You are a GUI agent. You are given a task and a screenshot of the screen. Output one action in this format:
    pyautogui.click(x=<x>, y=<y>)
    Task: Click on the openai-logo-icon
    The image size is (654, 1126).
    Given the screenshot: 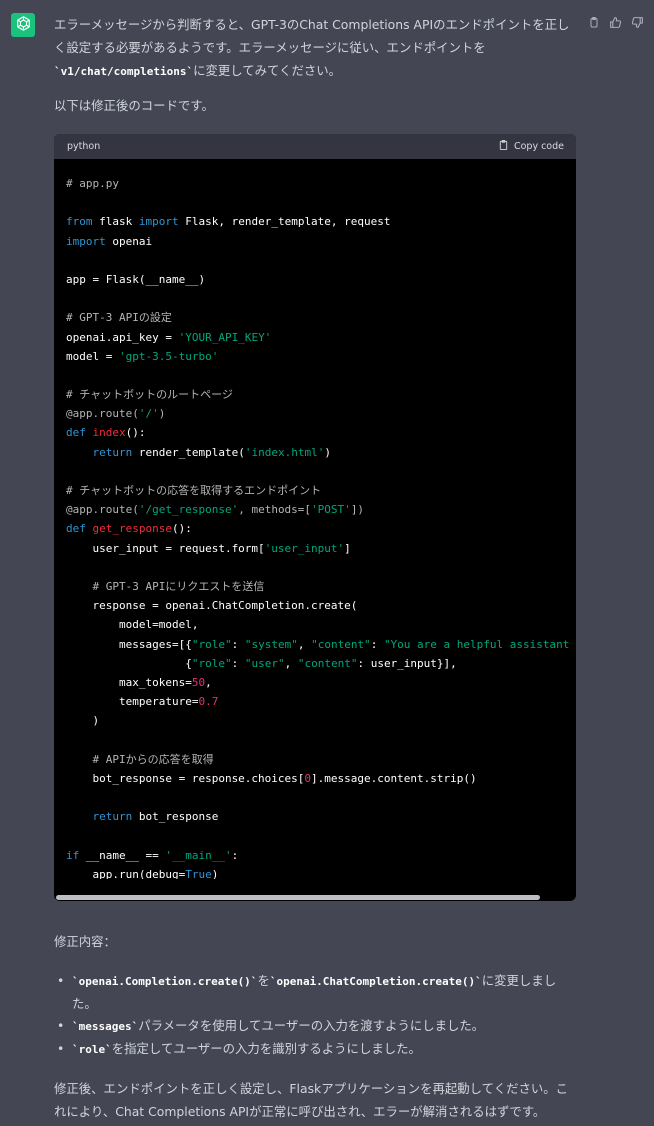 What is the action you would take?
    pyautogui.click(x=23, y=25)
    